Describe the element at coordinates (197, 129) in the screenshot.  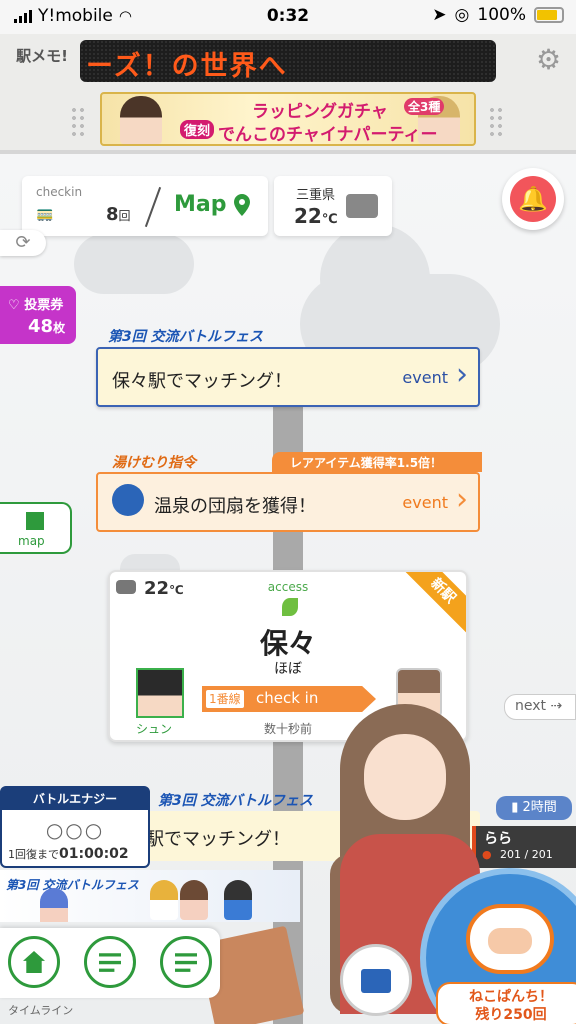
I see `banner-tag: 復刻` at that location.